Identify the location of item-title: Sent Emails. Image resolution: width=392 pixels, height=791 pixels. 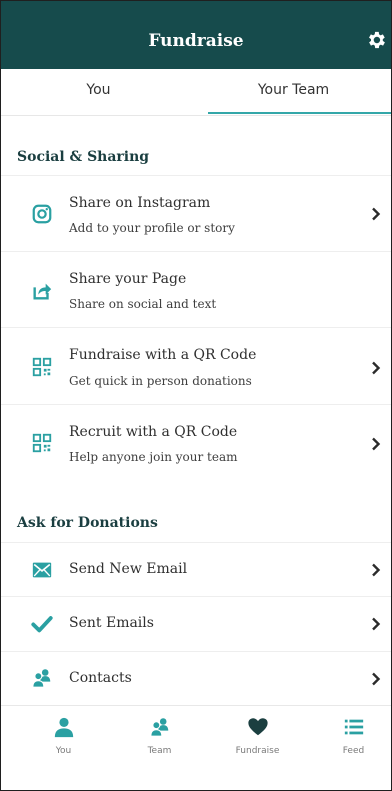
(111, 623).